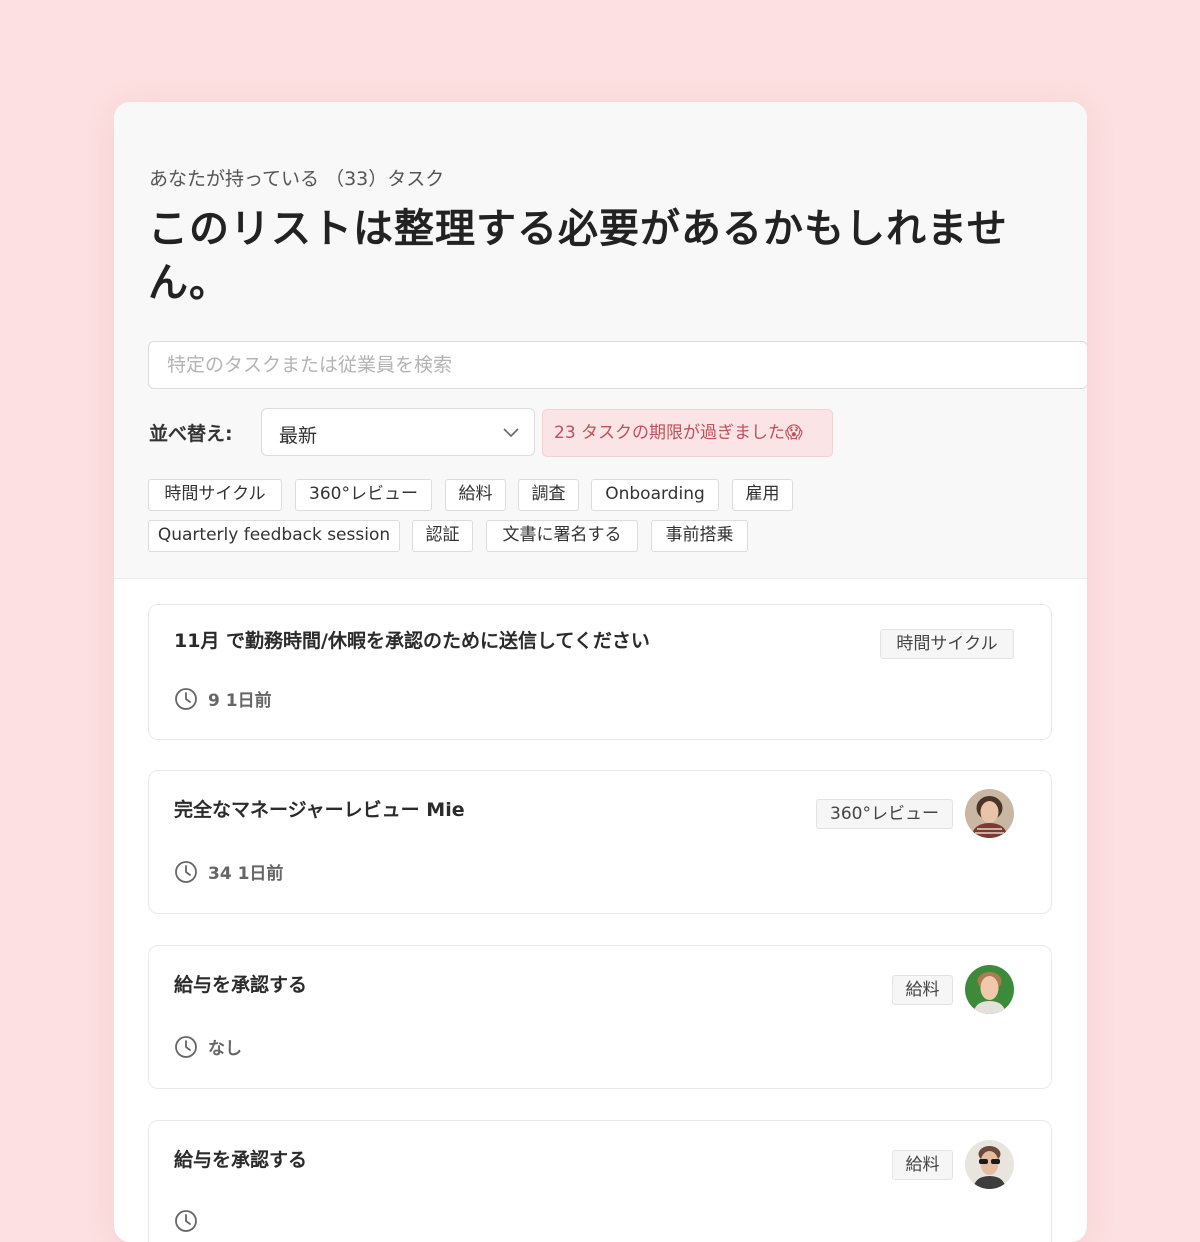 Image resolution: width=1200 pixels, height=1242 pixels. I want to click on search-input, so click(617, 365).